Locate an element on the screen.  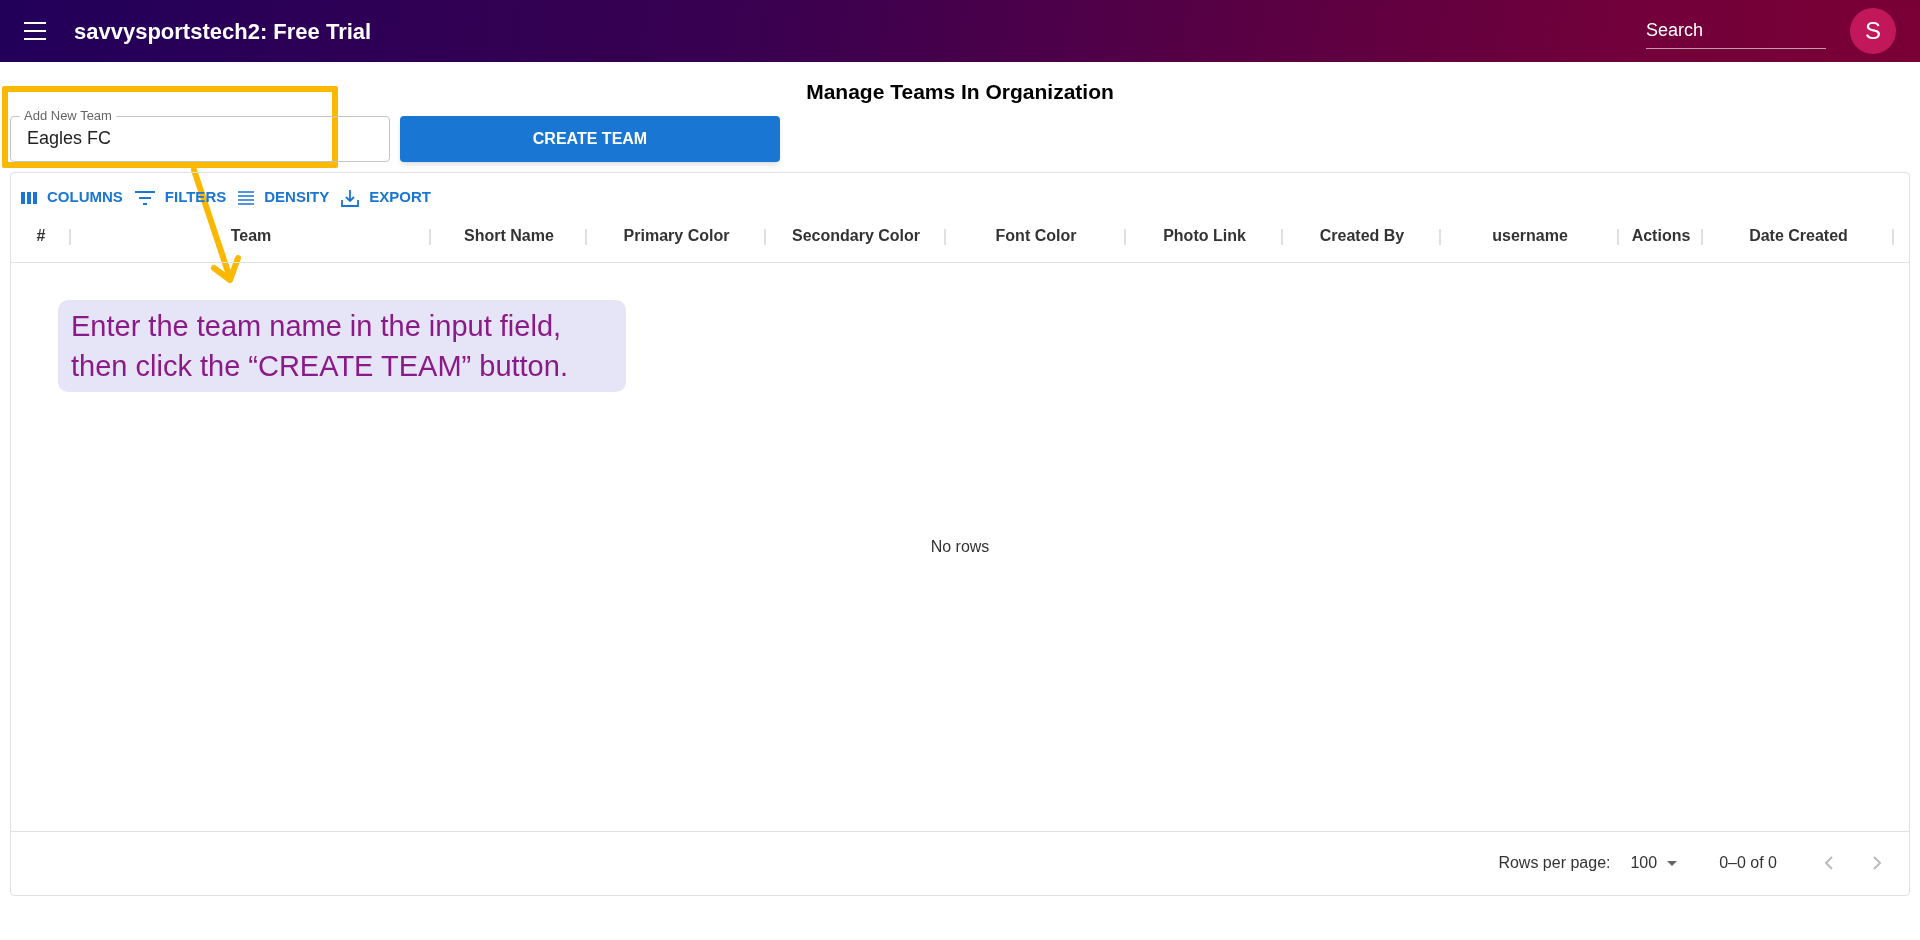
search-field: Search is located at coordinates (1736, 31).